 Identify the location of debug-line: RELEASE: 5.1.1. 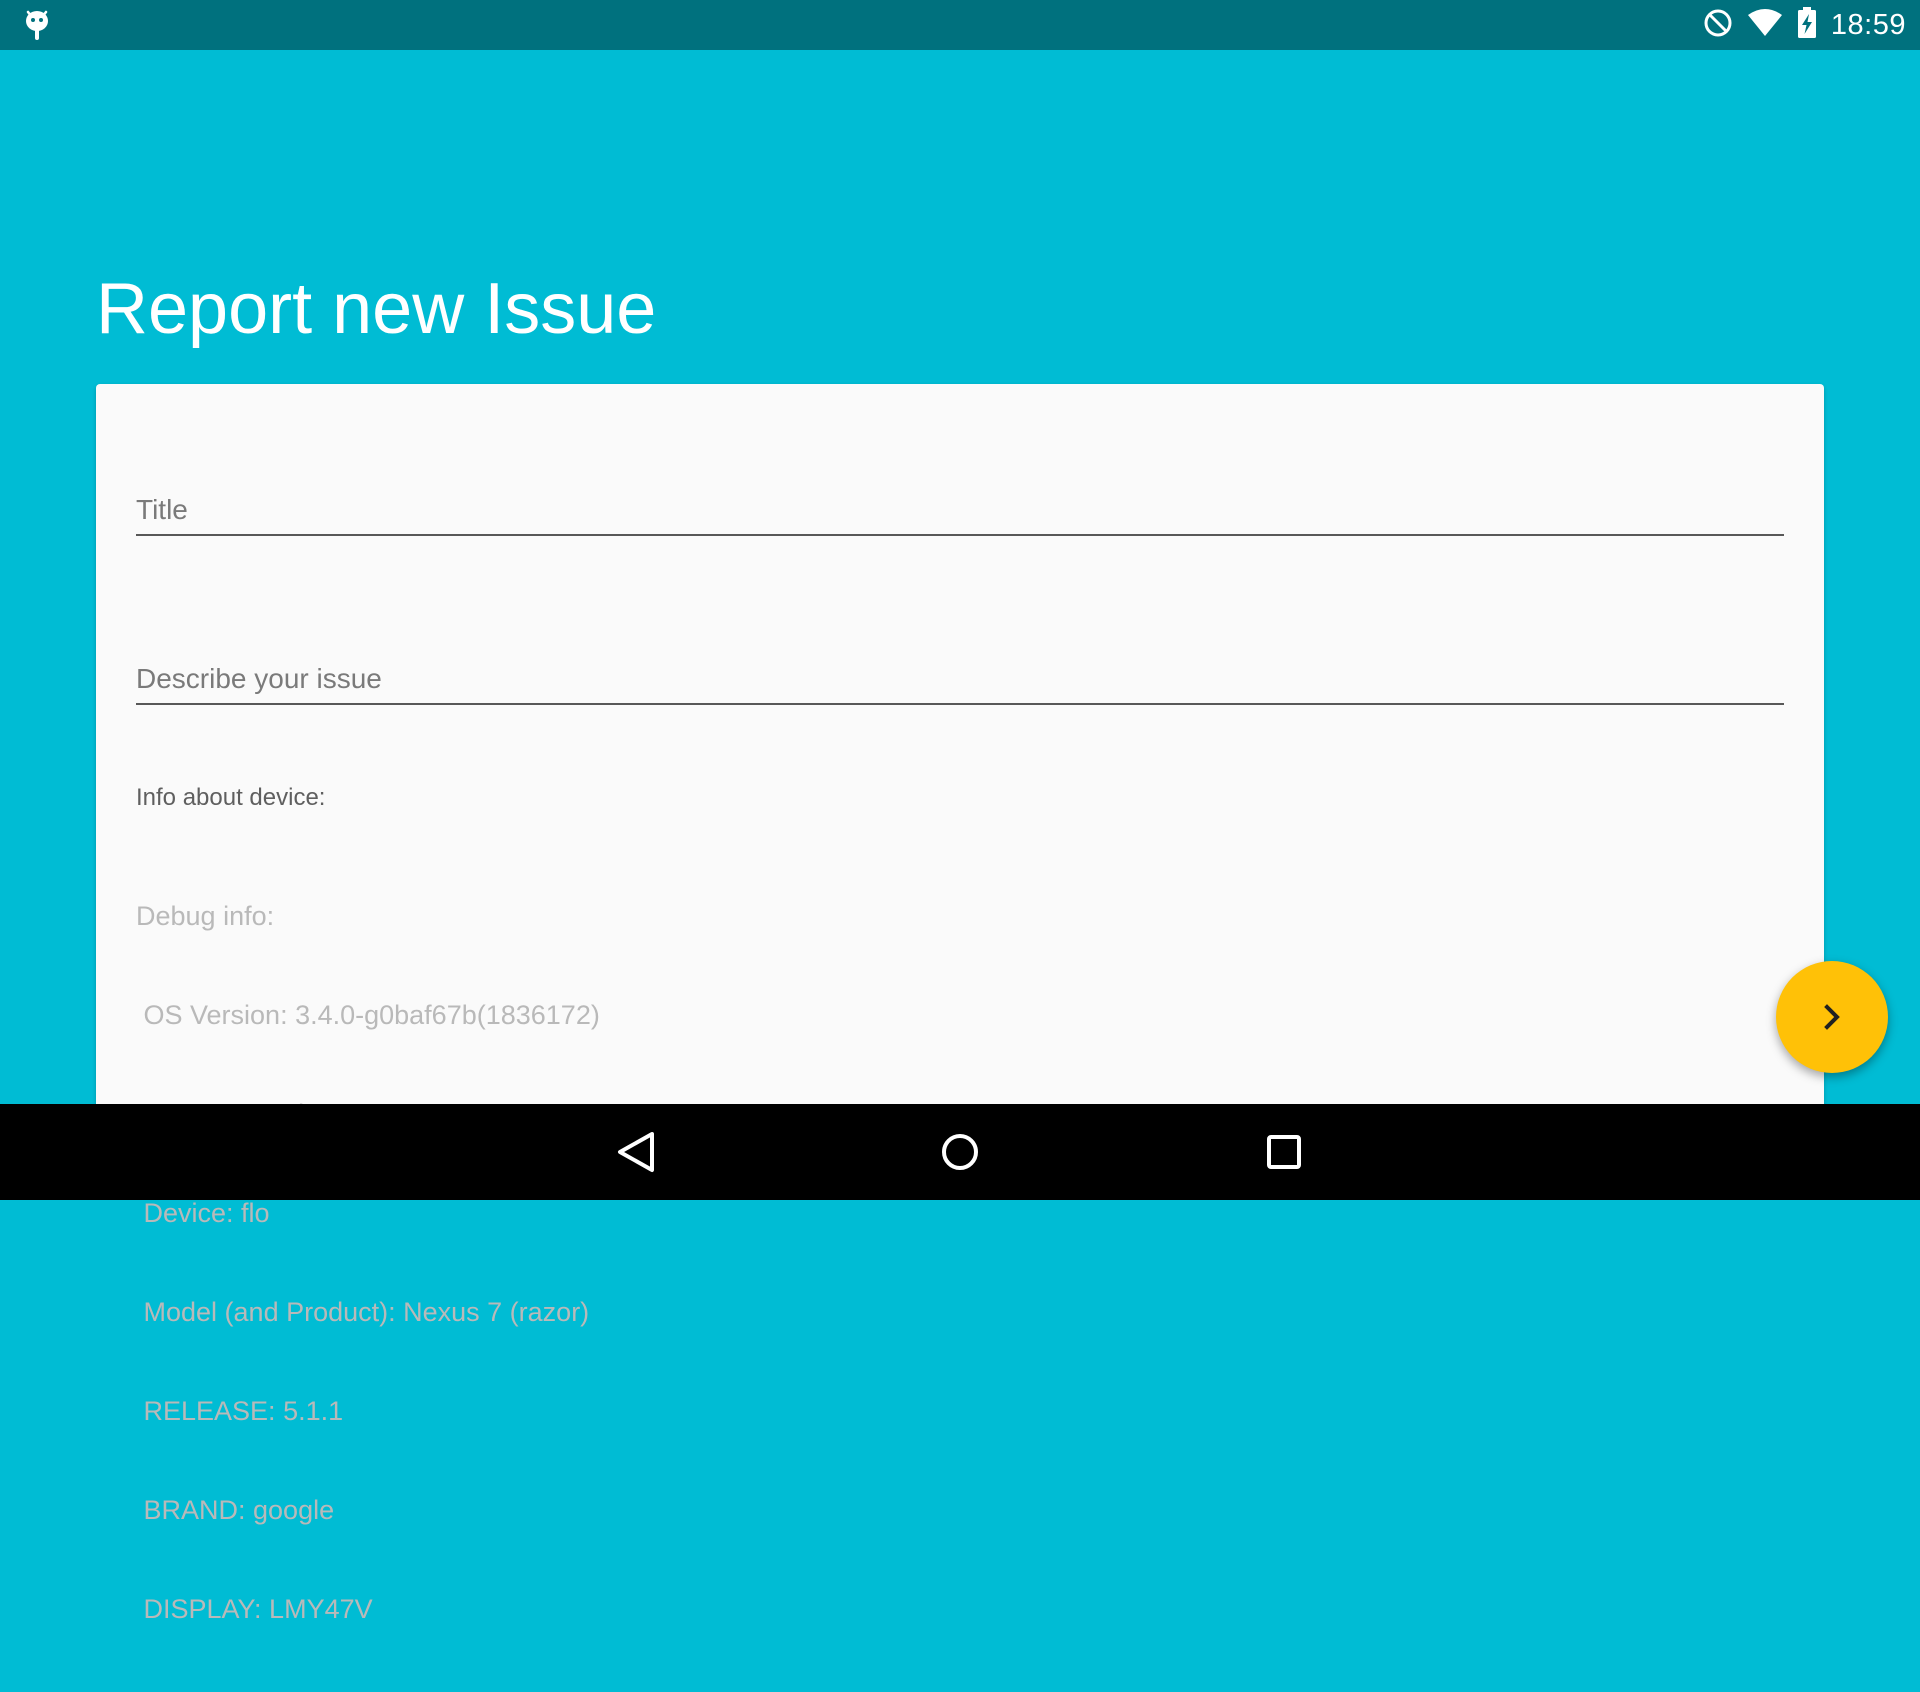
(240, 1411).